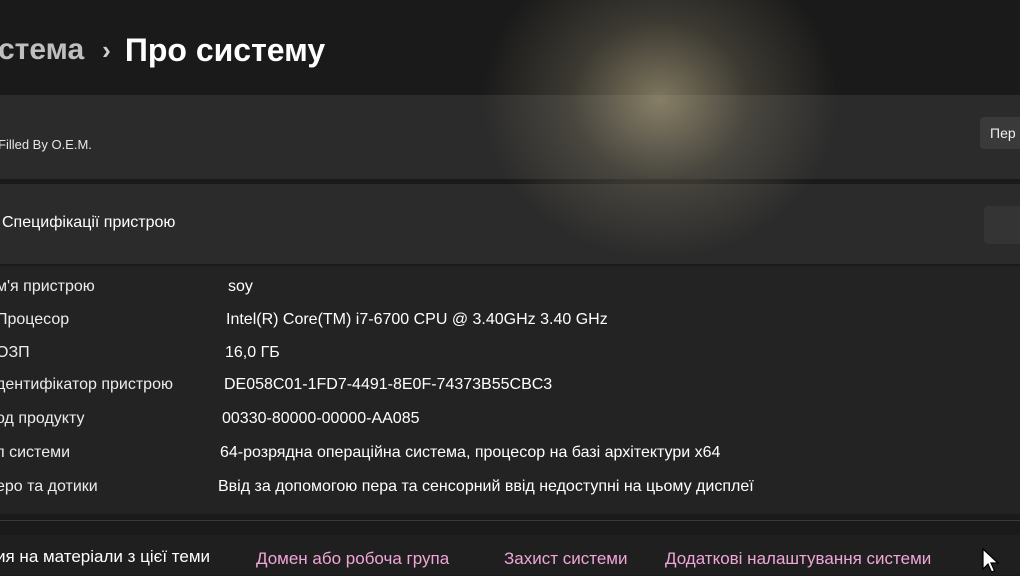 The width and height of the screenshot is (1020, 576). What do you see at coordinates (35, 452) in the screenshot?
I see `spec-label: п системи` at bounding box center [35, 452].